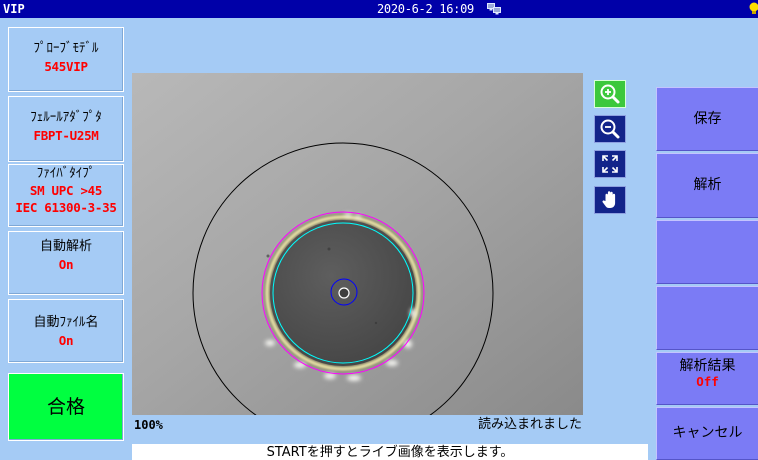 This screenshot has height=460, width=758. I want to click on zoom-out-button, so click(610, 129).